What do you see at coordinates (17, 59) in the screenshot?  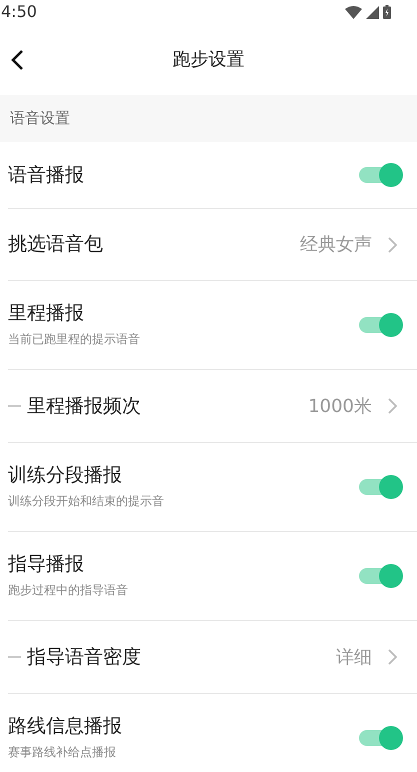 I see `chevron-left-icon` at bounding box center [17, 59].